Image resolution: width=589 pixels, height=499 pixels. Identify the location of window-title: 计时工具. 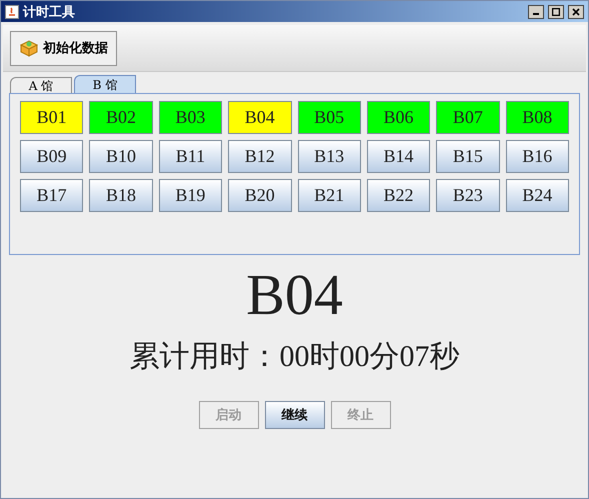
(49, 11).